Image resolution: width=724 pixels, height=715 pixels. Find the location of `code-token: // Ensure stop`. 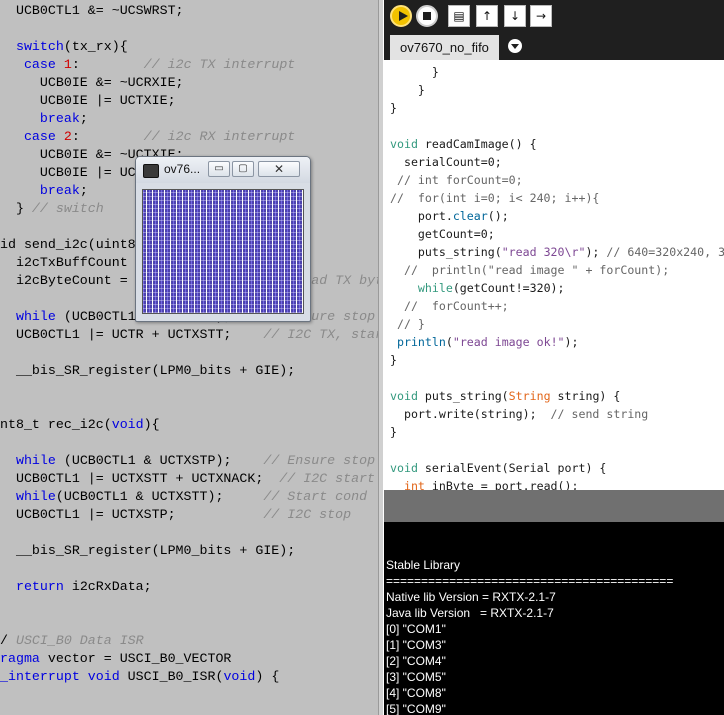

code-token: // Ensure stop is located at coordinates (319, 460).